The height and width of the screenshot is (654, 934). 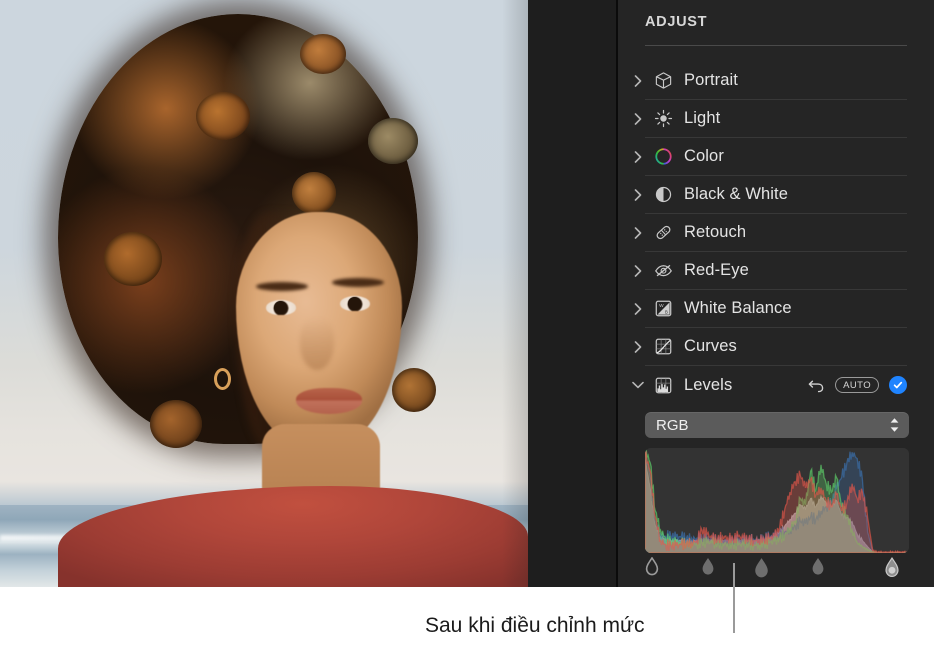 What do you see at coordinates (663, 81) in the screenshot?
I see `cube-icon` at bounding box center [663, 81].